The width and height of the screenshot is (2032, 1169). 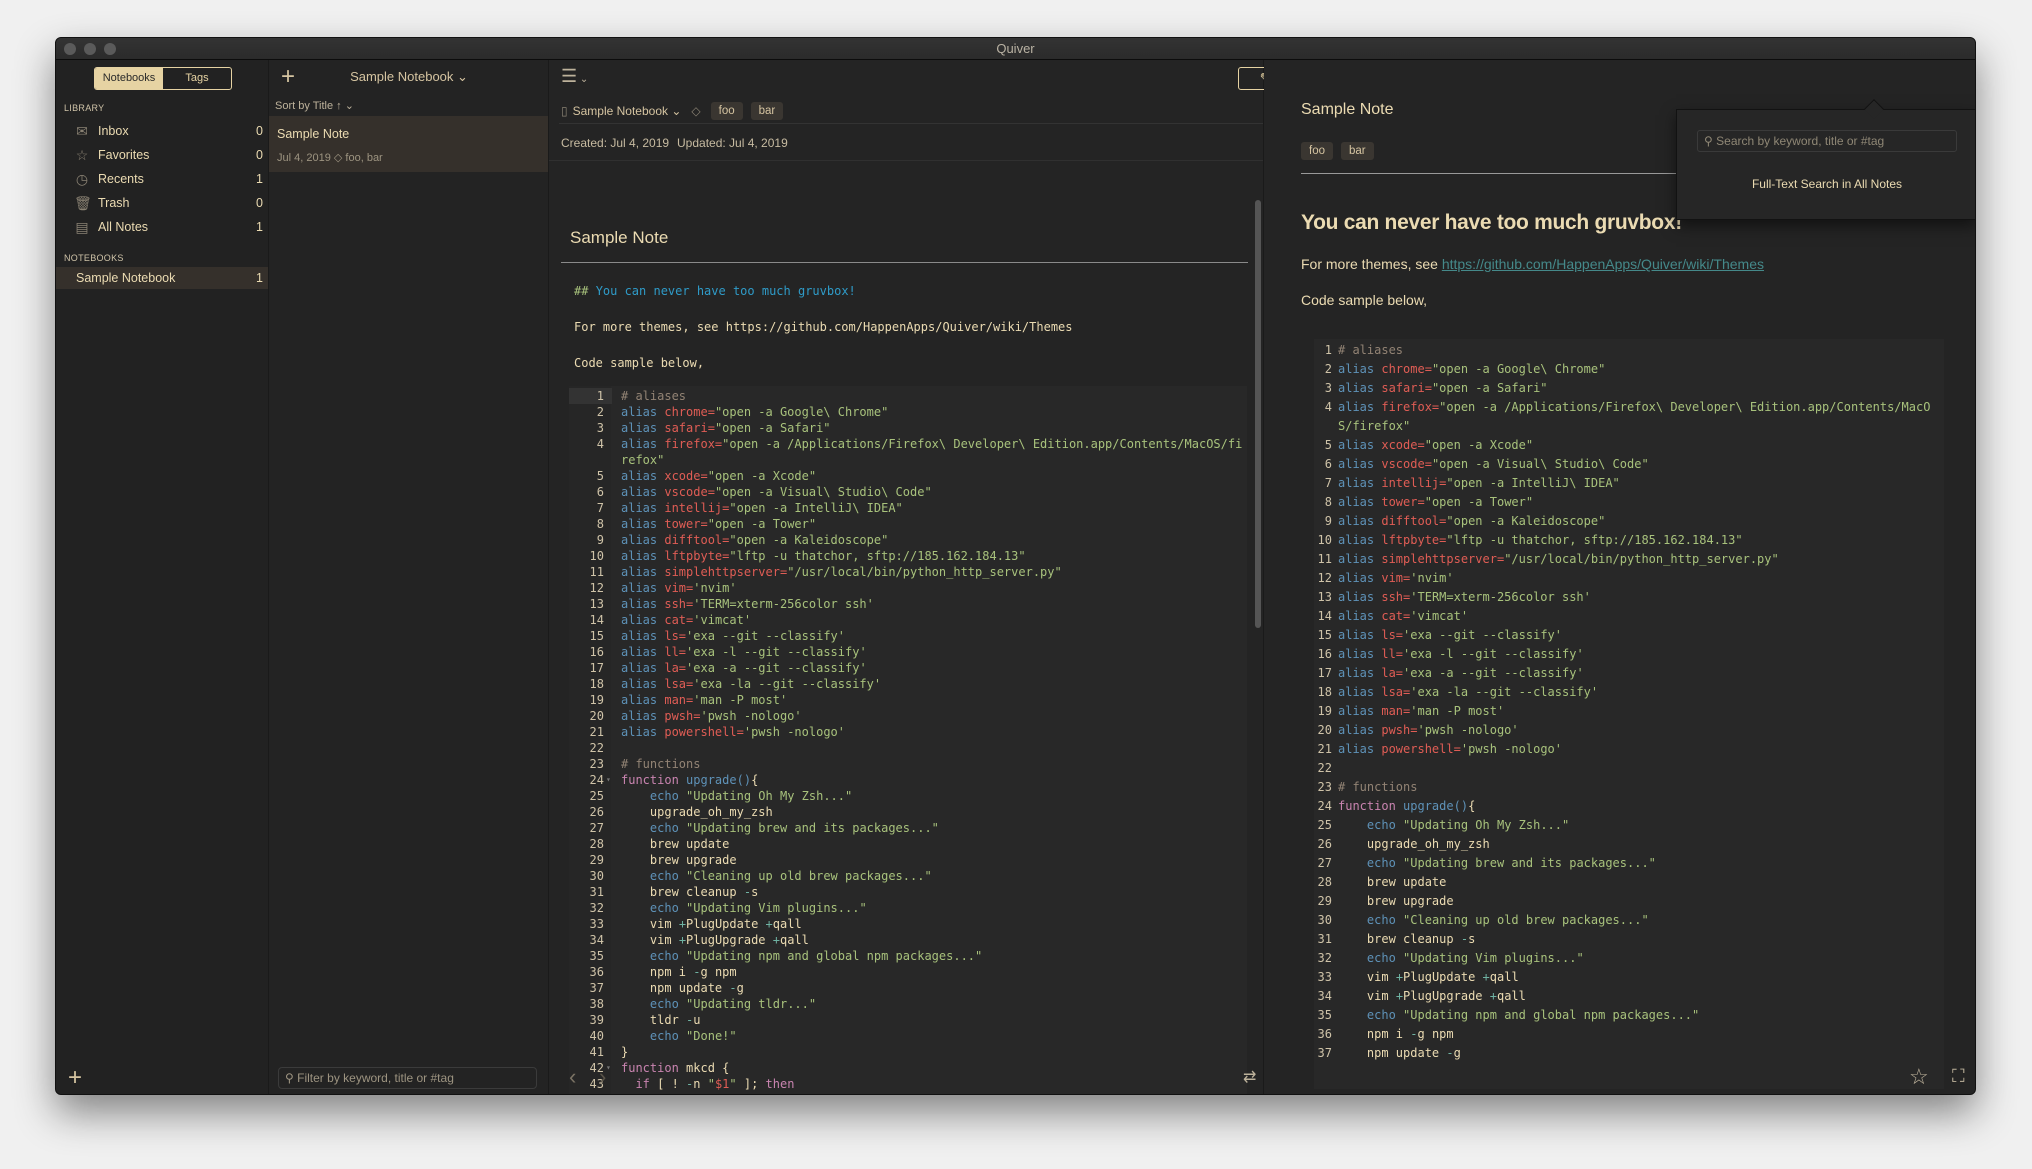 I want to click on code-line: 22, so click(x=908, y=748).